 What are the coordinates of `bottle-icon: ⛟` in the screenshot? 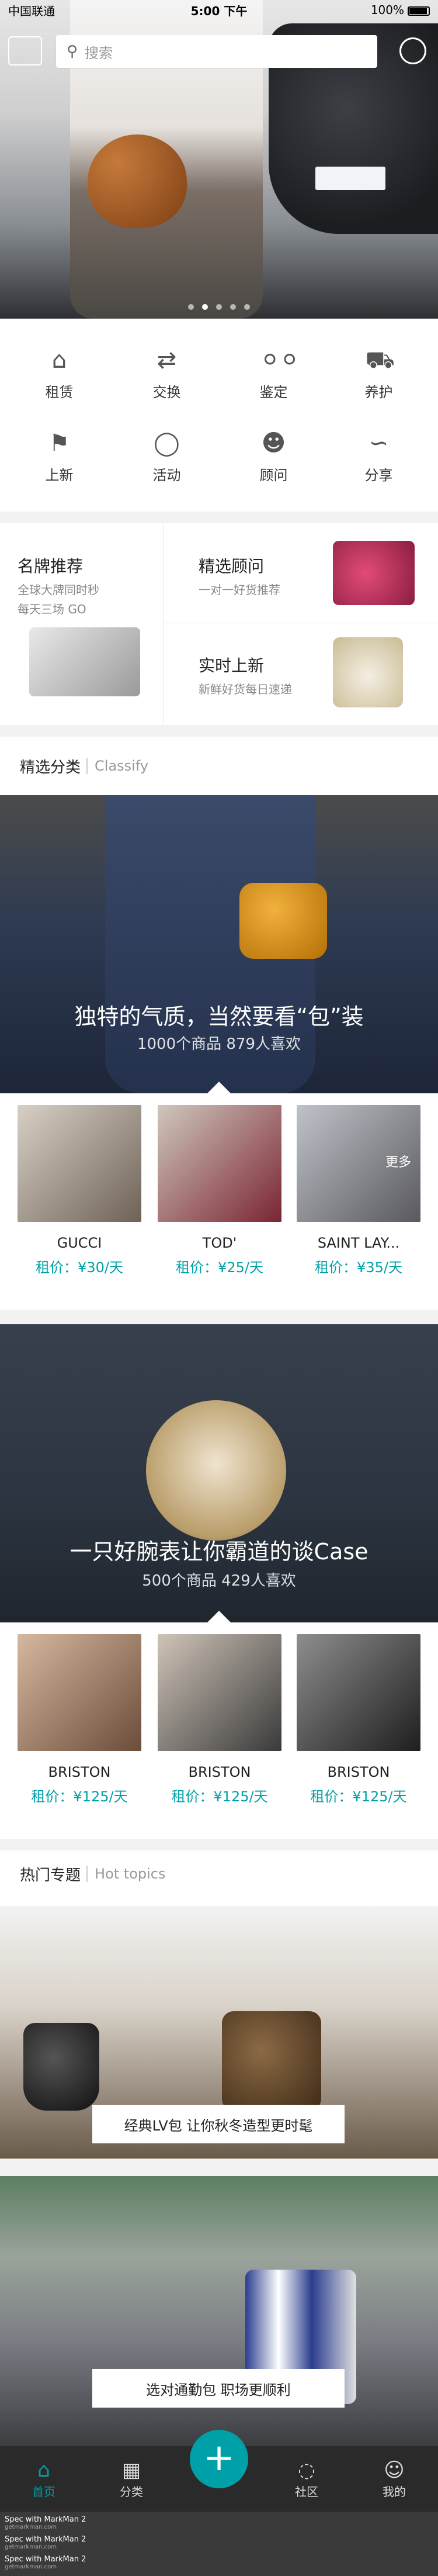 It's located at (380, 360).